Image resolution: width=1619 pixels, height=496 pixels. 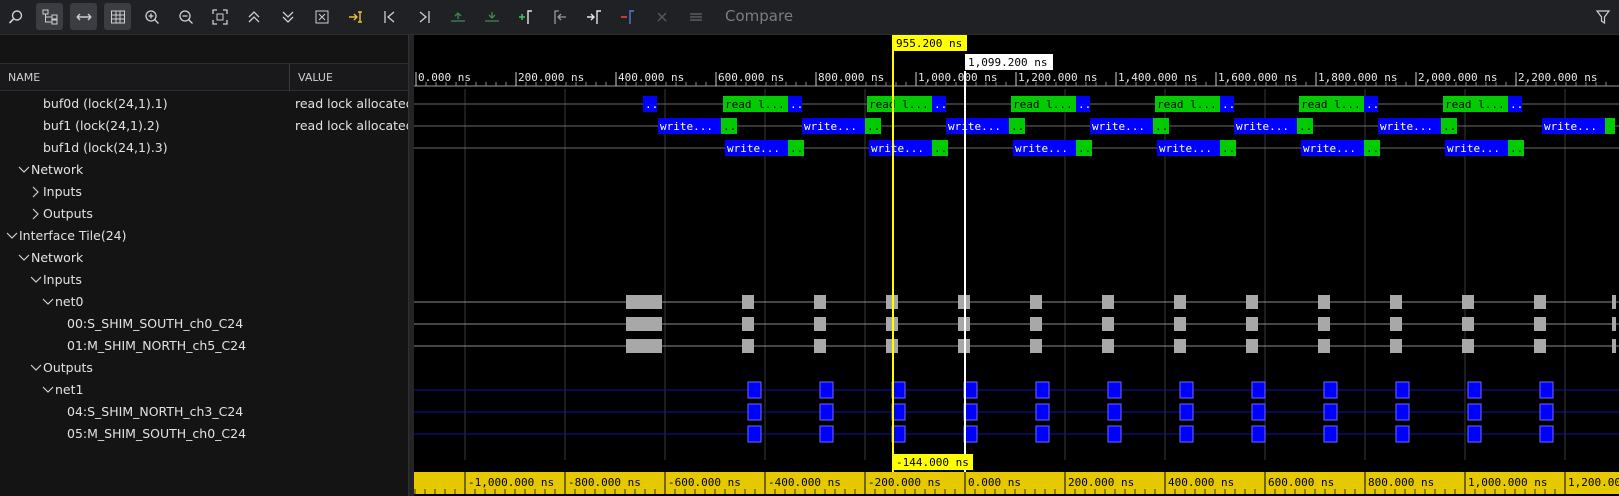 What do you see at coordinates (15, 16) in the screenshot?
I see `search-icon` at bounding box center [15, 16].